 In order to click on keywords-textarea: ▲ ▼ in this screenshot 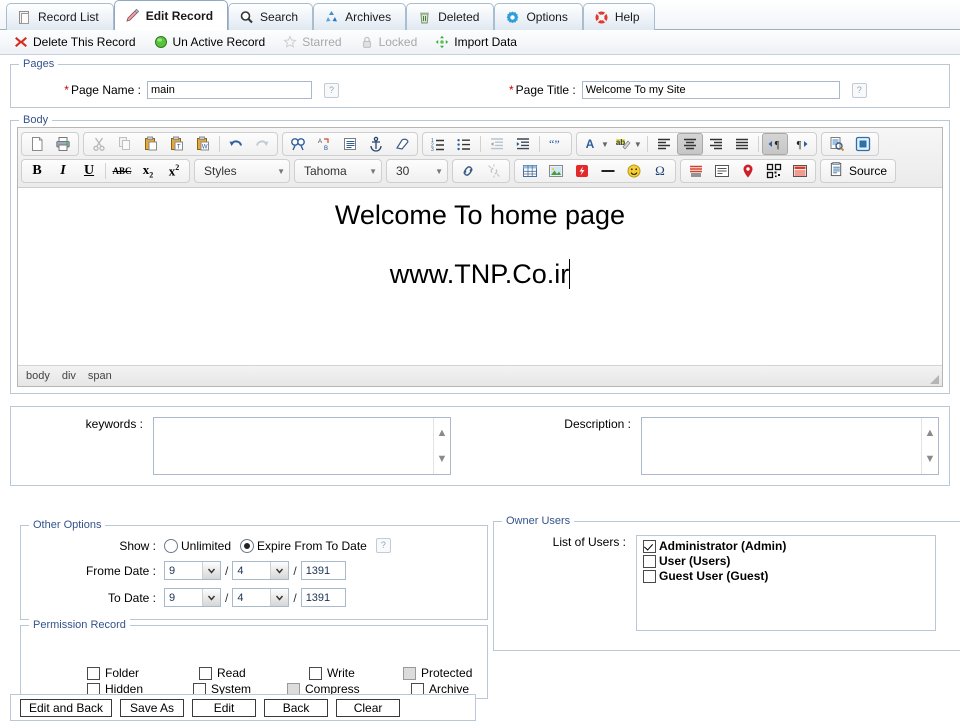, I will do `click(302, 446)`.